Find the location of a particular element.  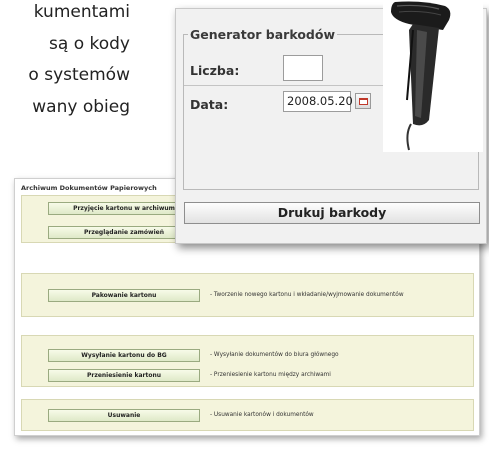

print-barcodes-button: Drukuj barkody is located at coordinates (332, 213).